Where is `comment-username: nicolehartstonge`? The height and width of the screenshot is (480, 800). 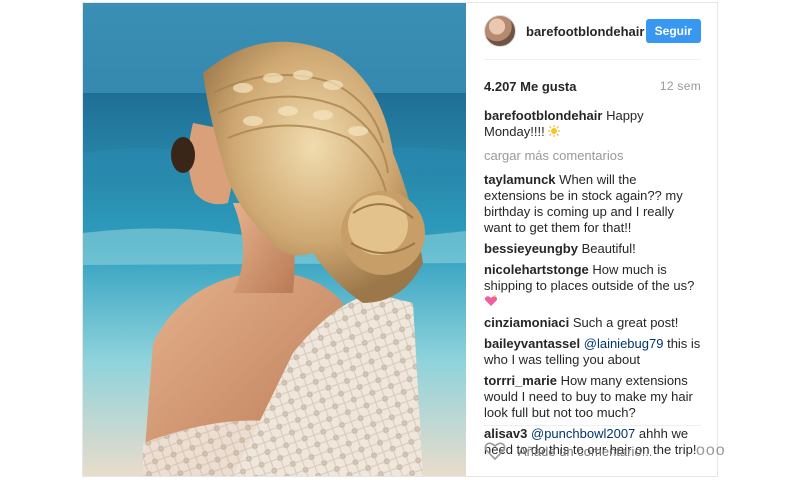
comment-username: nicolehartstonge is located at coordinates (536, 269).